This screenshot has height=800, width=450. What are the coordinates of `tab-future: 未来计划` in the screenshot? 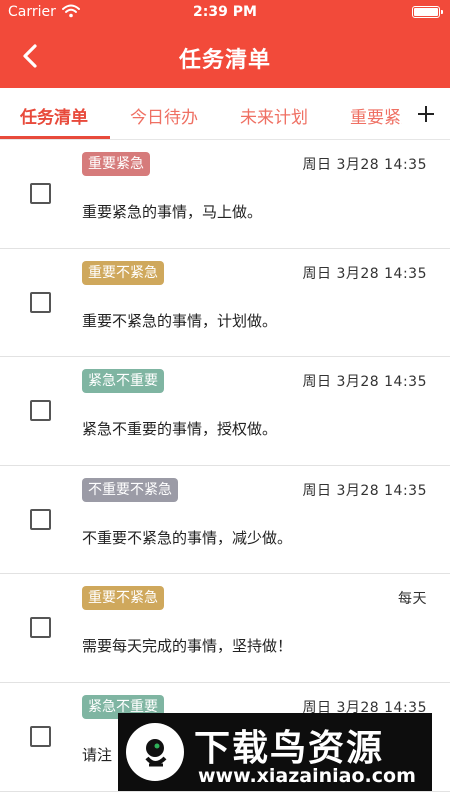 It's located at (274, 115).